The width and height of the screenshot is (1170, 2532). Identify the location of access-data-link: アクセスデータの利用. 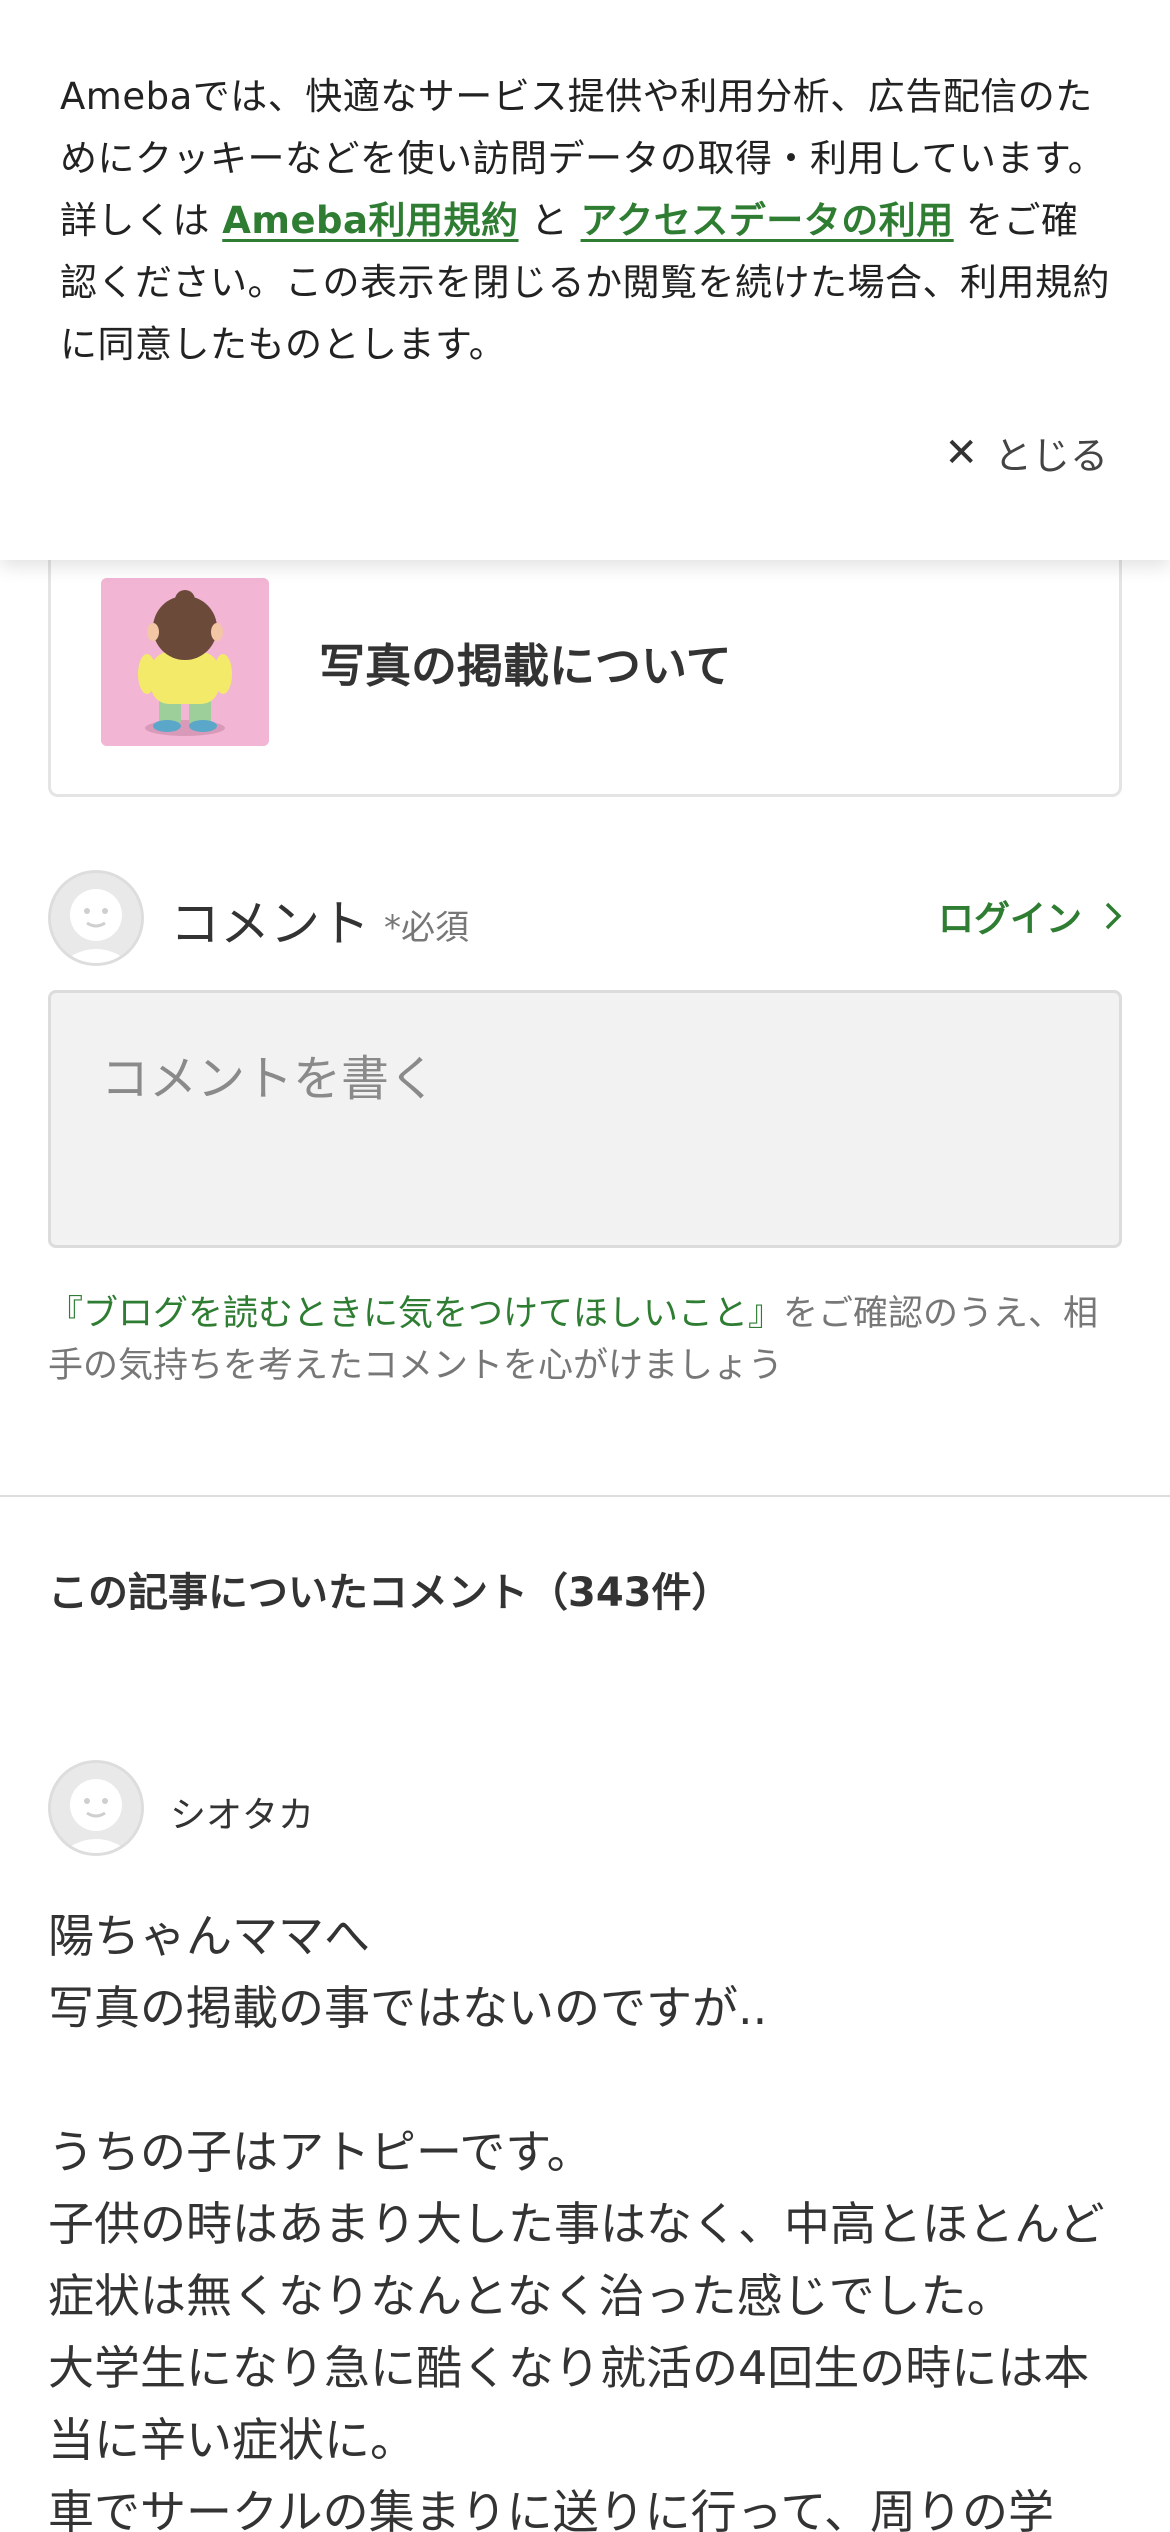
(767, 220).